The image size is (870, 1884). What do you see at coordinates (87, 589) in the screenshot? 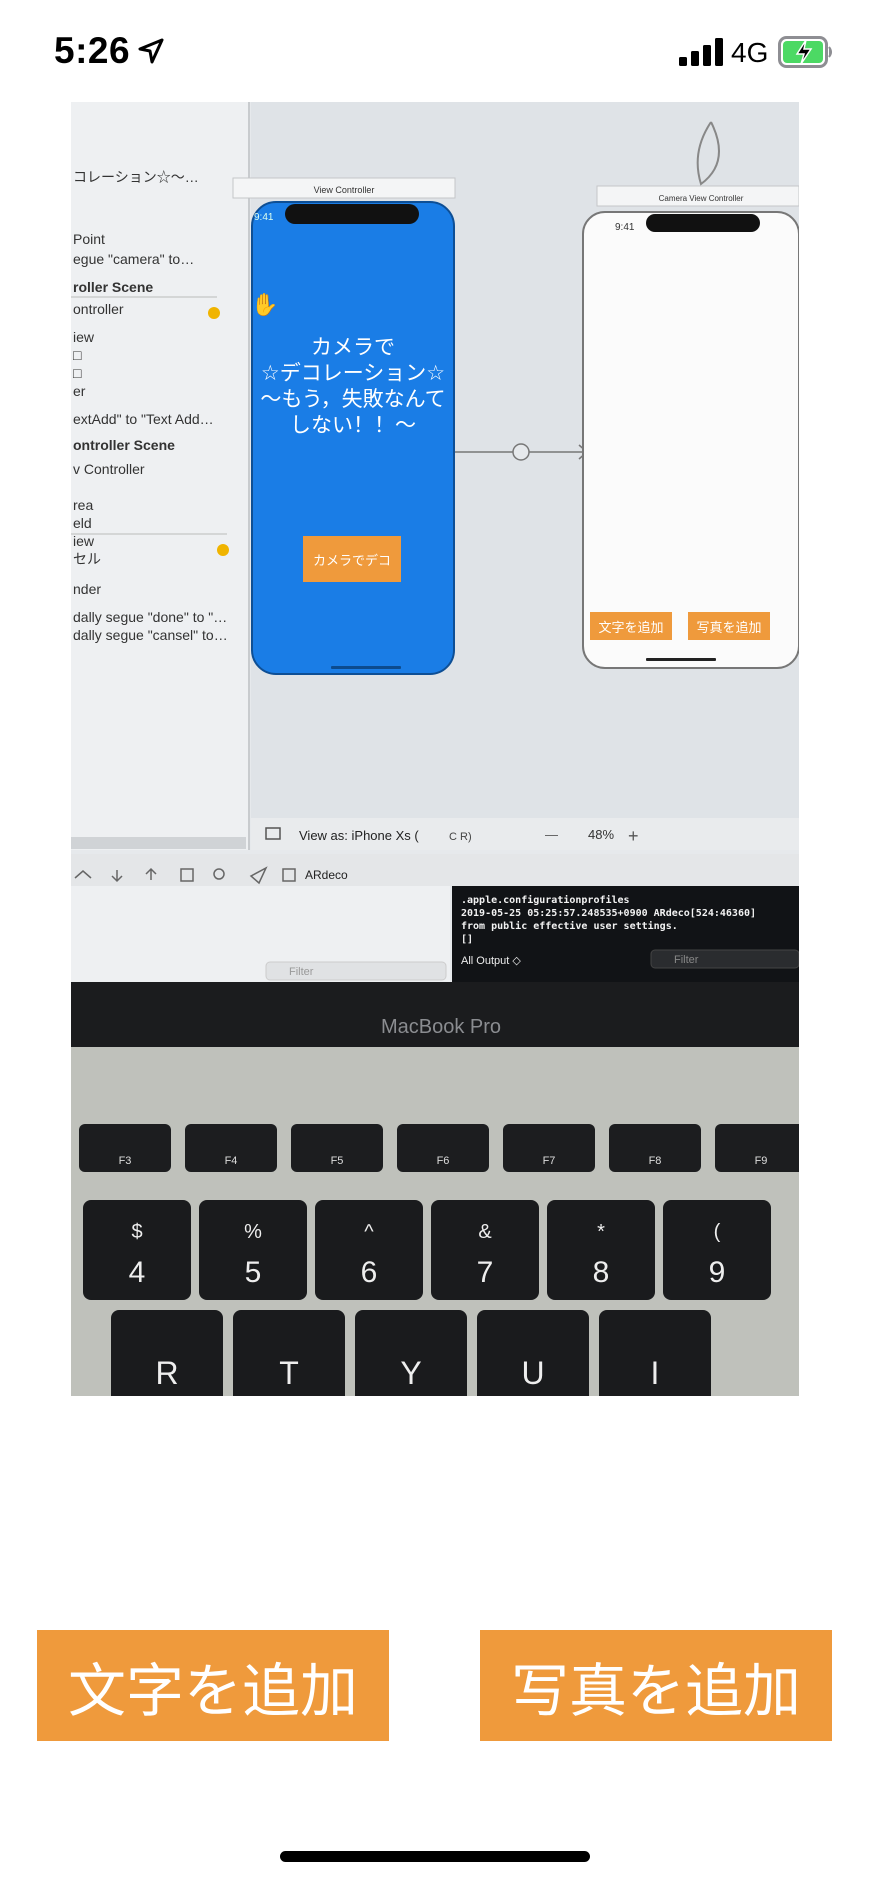
I see `outline-item: nder` at bounding box center [87, 589].